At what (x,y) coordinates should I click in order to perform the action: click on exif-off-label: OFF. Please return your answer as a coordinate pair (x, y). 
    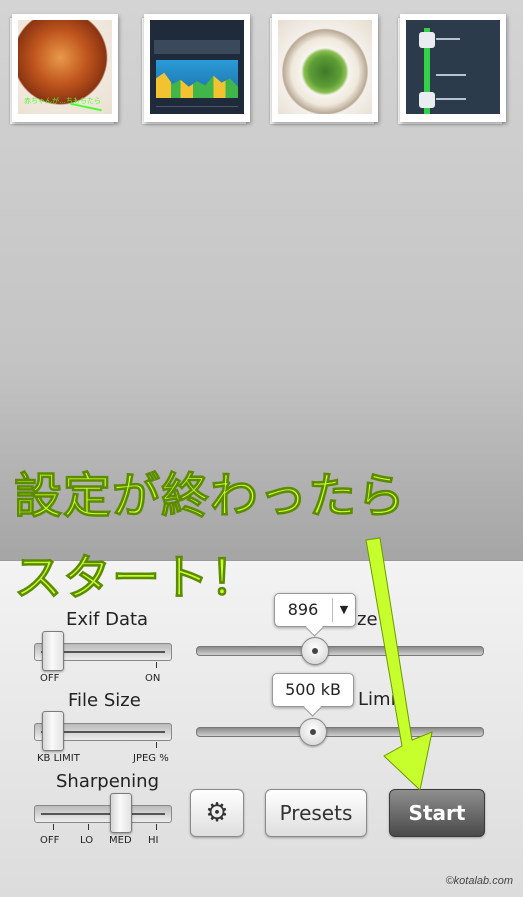
    Looking at the image, I should click on (50, 678).